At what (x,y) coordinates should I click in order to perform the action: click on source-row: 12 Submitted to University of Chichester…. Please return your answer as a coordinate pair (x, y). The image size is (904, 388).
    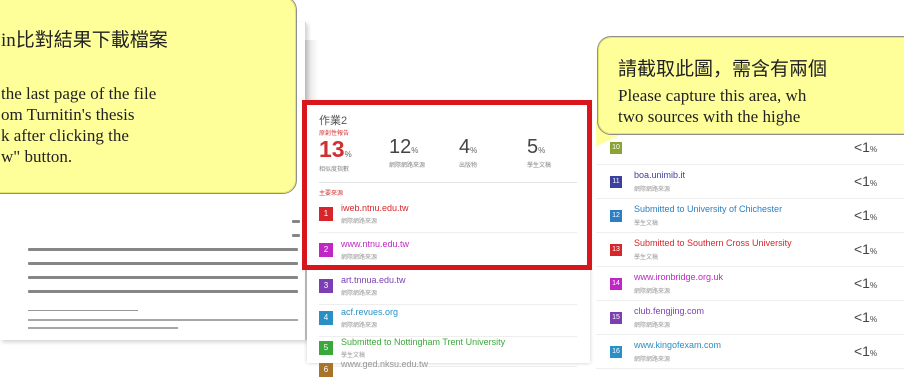
    Looking at the image, I should click on (750, 215).